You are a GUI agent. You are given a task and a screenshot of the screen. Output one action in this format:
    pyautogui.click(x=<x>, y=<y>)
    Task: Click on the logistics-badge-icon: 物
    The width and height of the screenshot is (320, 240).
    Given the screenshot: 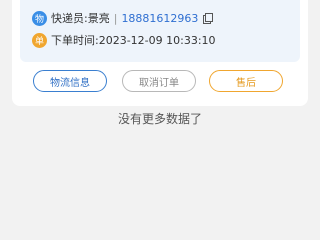 What is the action you would take?
    pyautogui.click(x=39, y=18)
    